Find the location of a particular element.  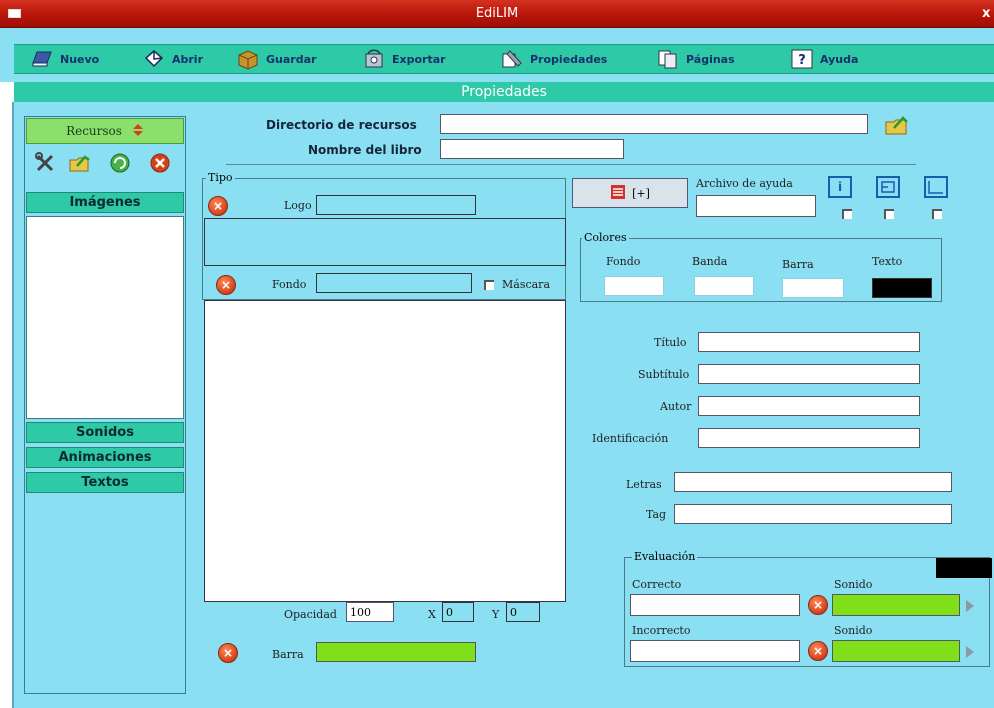

sonido-correcto-input is located at coordinates (896, 605).